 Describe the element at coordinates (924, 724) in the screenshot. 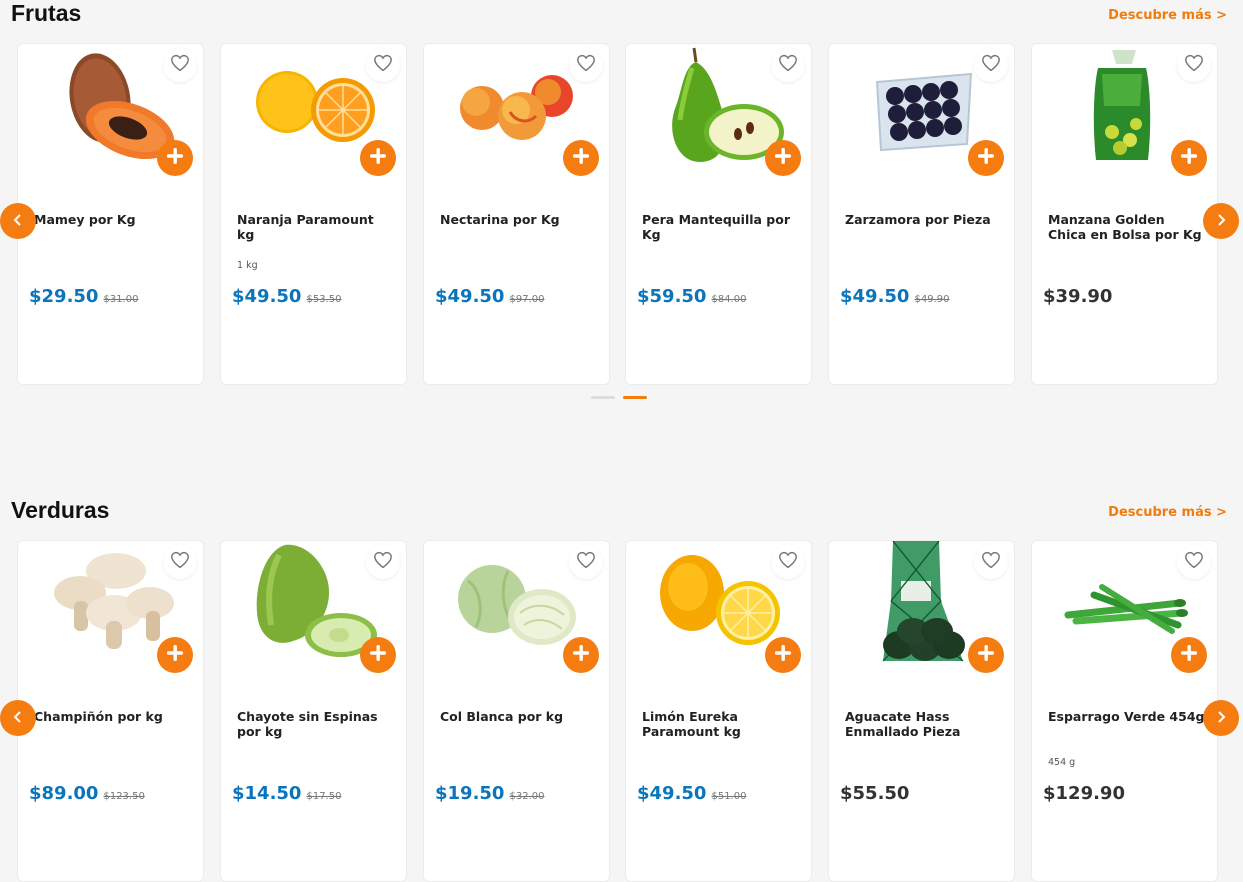

I see `product-name: Aguacate Hass Enmallado Pieza` at that location.